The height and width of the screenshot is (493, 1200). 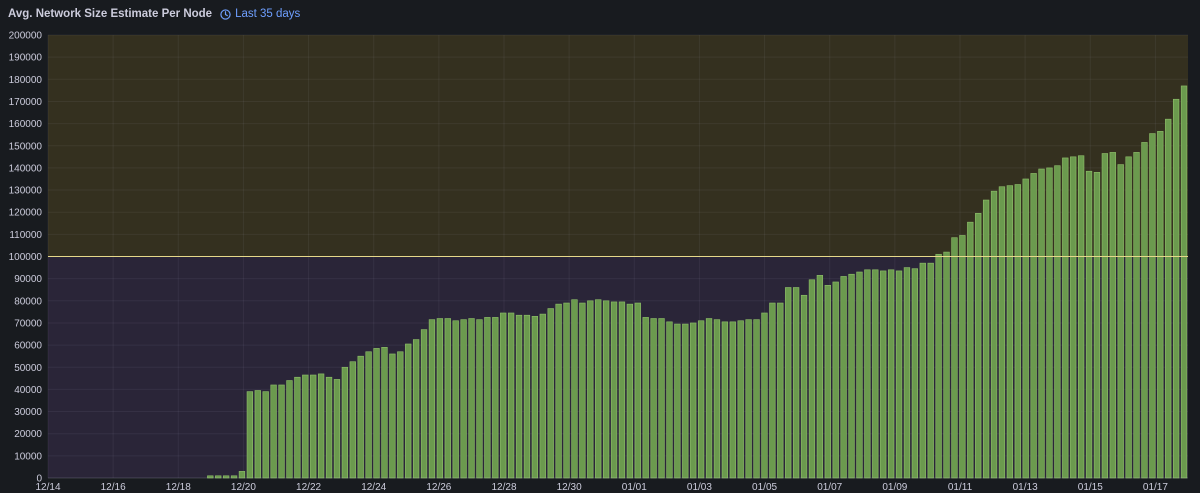 I want to click on y-tick-label: 30000, so click(x=28, y=412).